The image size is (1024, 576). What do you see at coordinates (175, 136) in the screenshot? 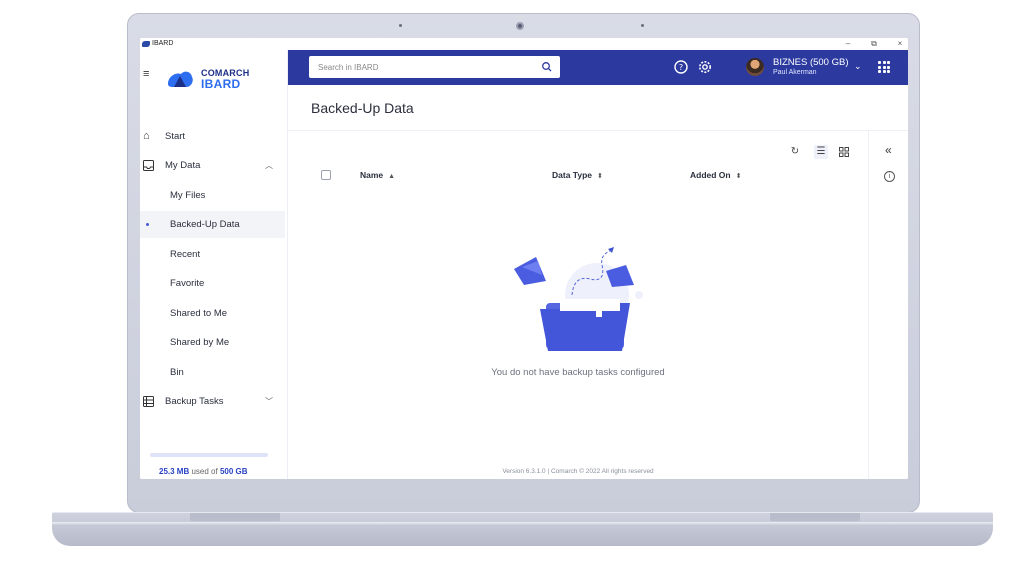
I see `sidebar-item-label: Start` at bounding box center [175, 136].